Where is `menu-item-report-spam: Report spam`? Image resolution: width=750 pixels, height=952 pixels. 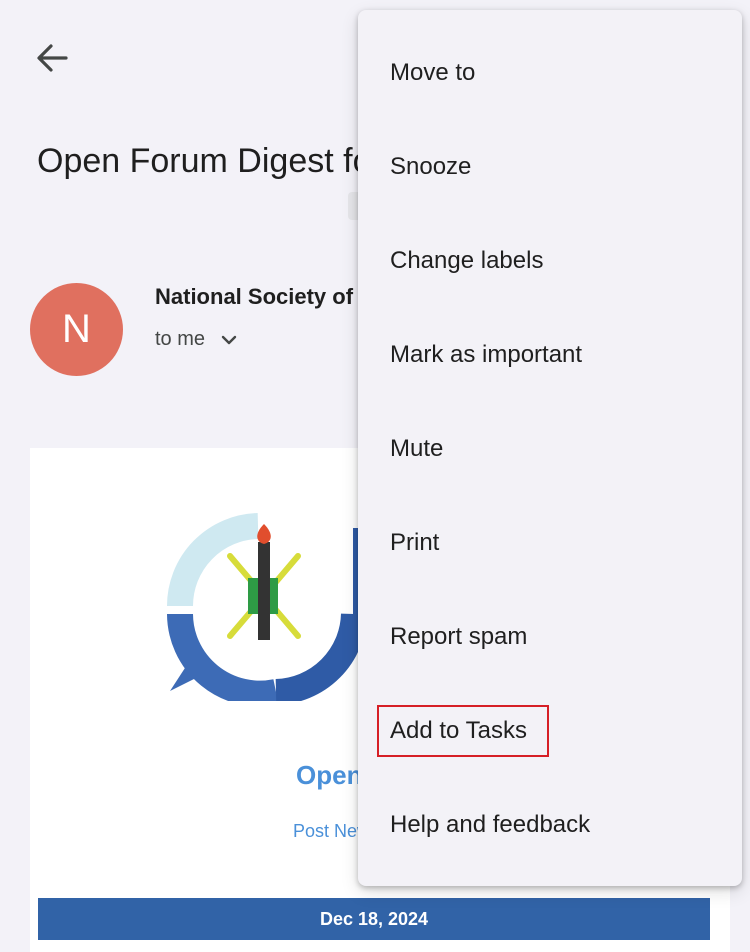
menu-item-report-spam: Report spam is located at coordinates (550, 637).